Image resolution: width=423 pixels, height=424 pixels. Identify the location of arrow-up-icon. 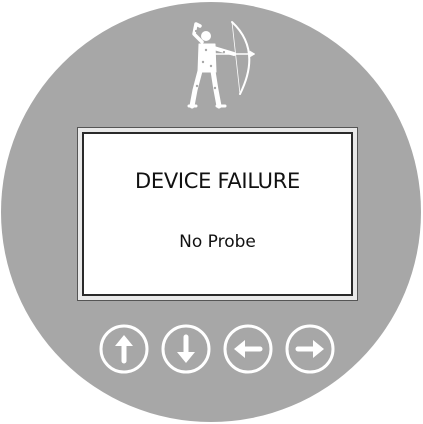
(124, 349).